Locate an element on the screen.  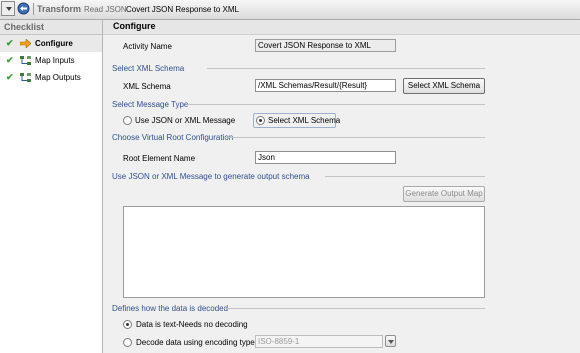
configure-header: Configure is located at coordinates (341, 27).